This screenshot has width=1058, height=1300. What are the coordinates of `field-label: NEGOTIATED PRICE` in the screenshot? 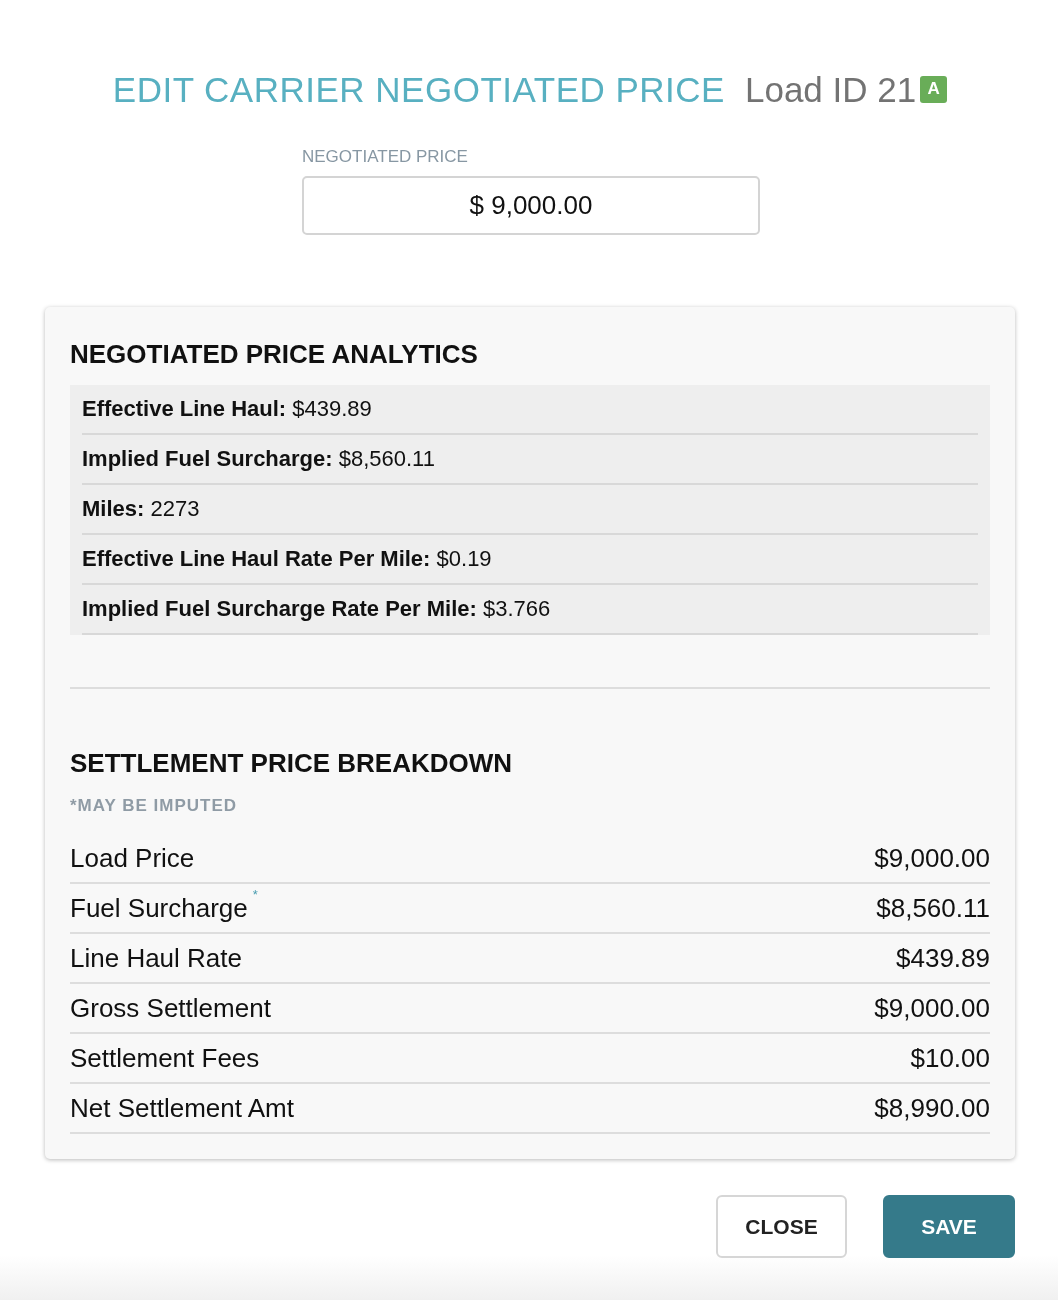 It's located at (385, 157).